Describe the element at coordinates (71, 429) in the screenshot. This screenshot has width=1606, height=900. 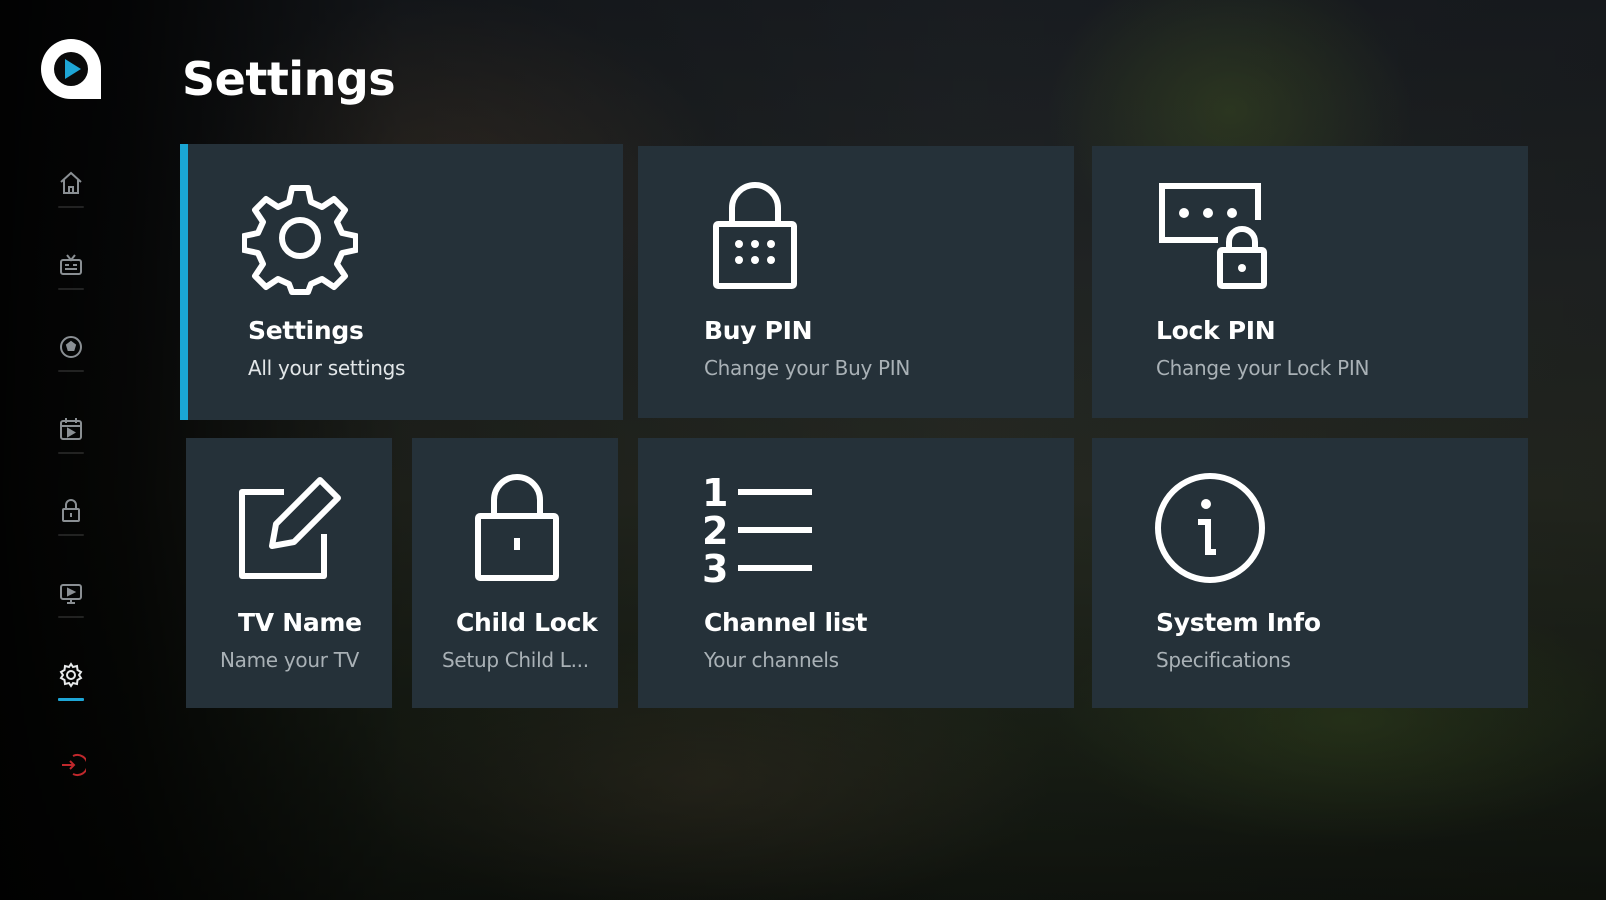
I see `calendar-icon` at that location.